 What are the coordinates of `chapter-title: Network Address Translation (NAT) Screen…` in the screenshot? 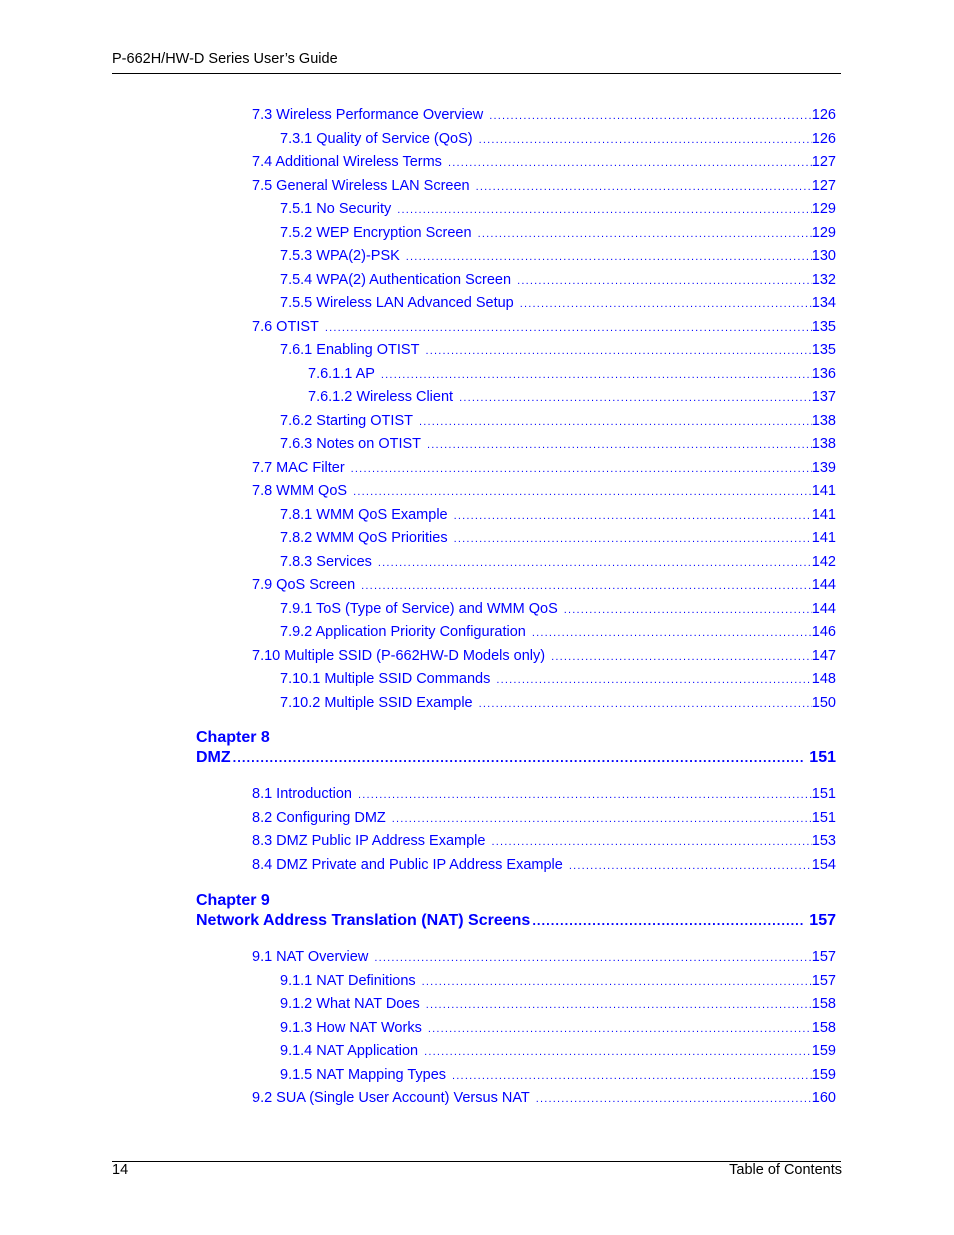 It's located at (363, 921).